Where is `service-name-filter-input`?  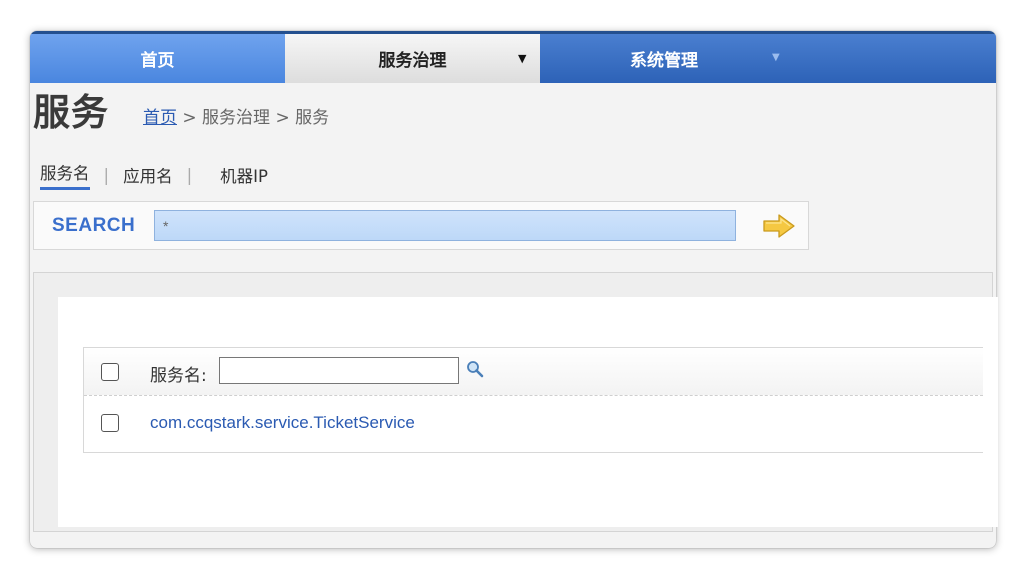
service-name-filter-input is located at coordinates (339, 370).